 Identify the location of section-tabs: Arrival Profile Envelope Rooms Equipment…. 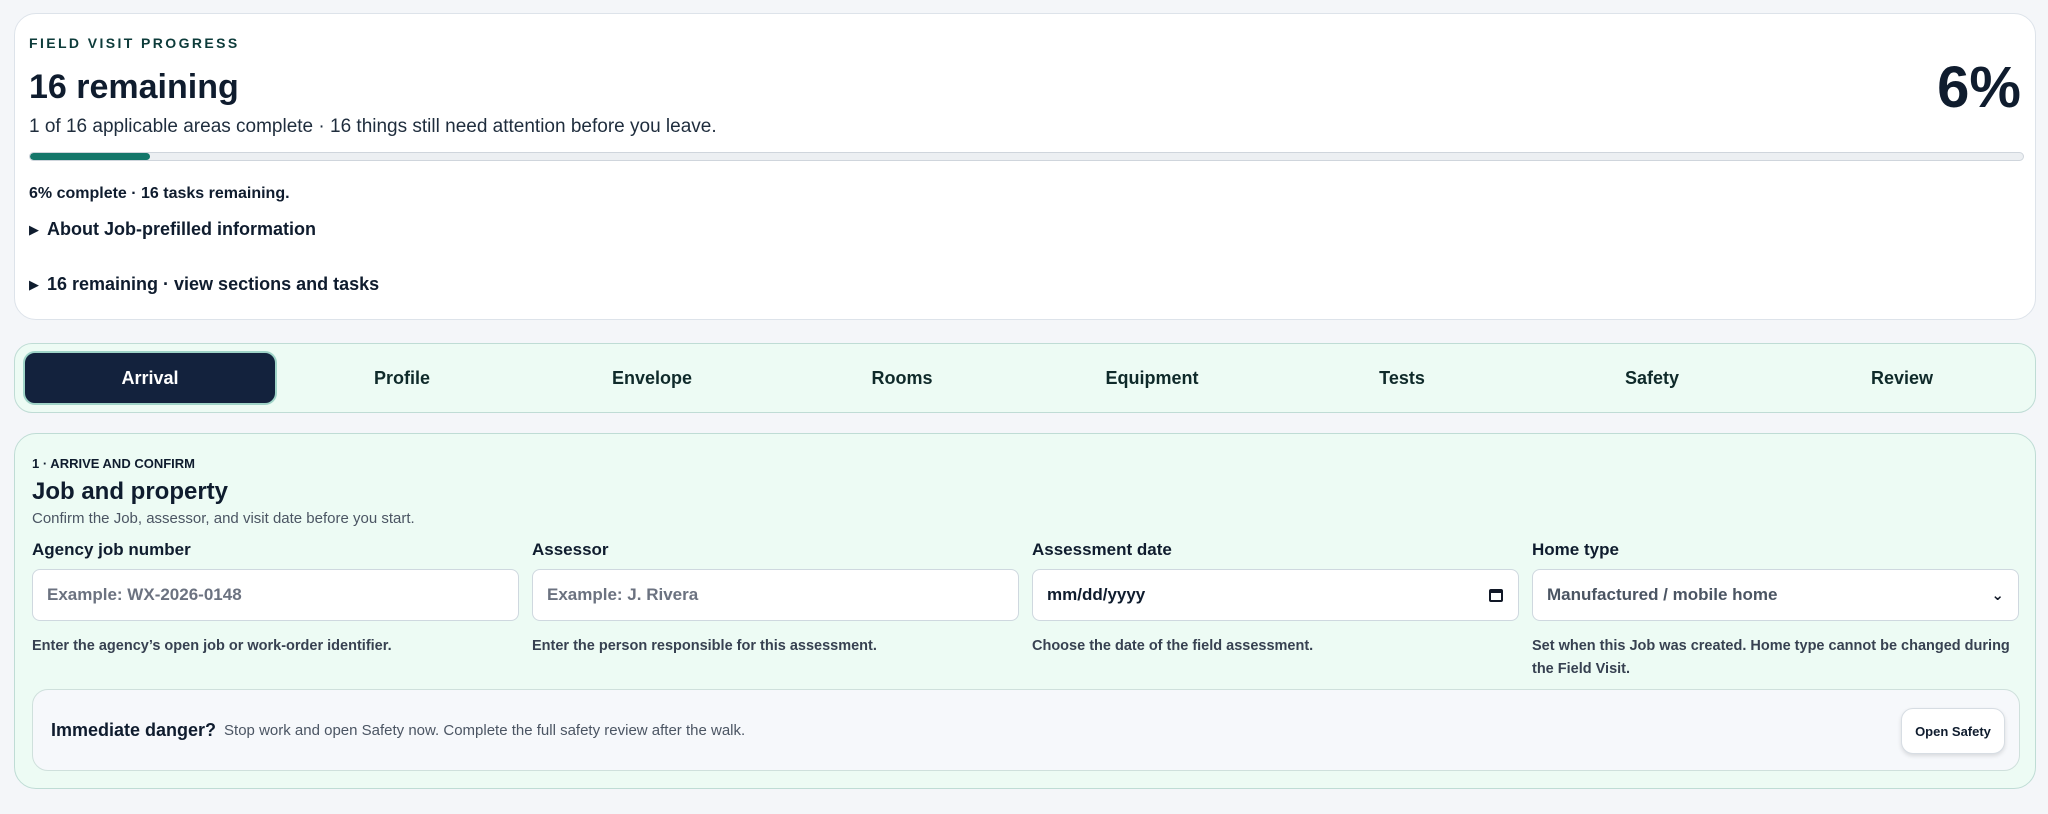
(1025, 378).